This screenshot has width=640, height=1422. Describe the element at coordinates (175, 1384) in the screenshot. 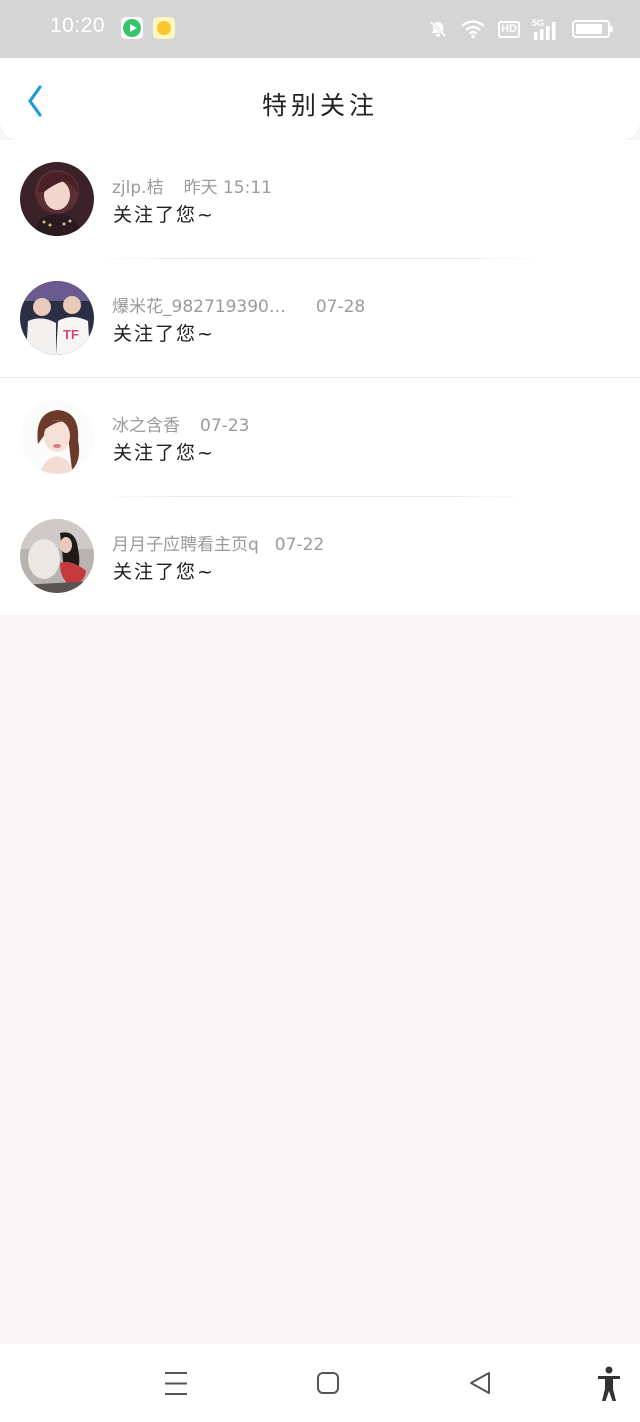

I see `menu-icon` at that location.